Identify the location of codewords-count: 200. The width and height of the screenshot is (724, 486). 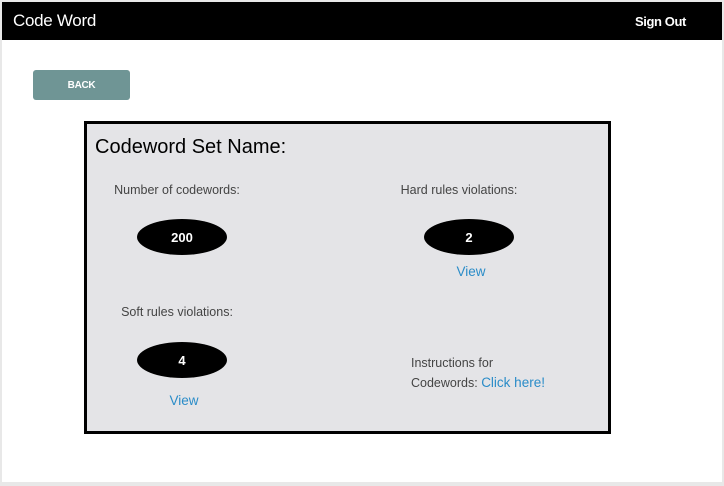
(182, 237).